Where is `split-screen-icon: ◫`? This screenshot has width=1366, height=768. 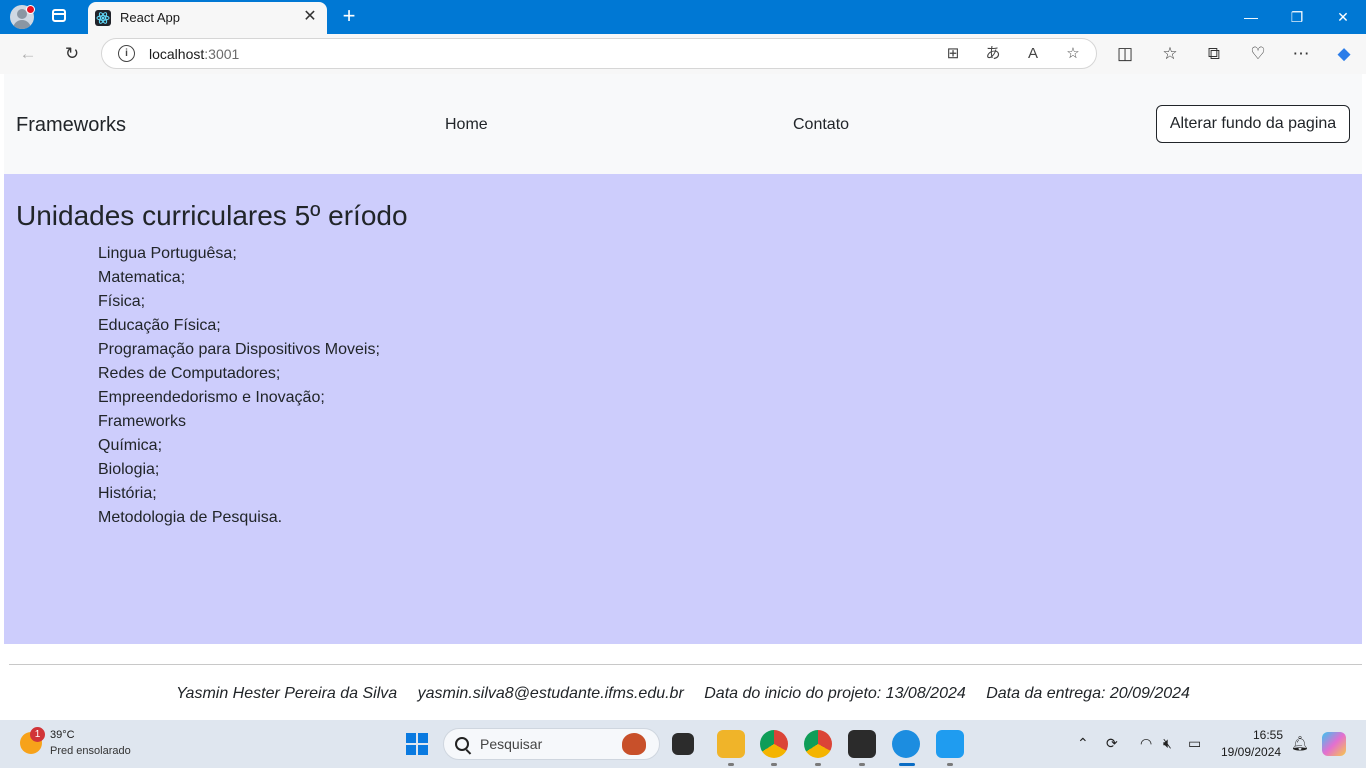 split-screen-icon: ◫ is located at coordinates (1125, 54).